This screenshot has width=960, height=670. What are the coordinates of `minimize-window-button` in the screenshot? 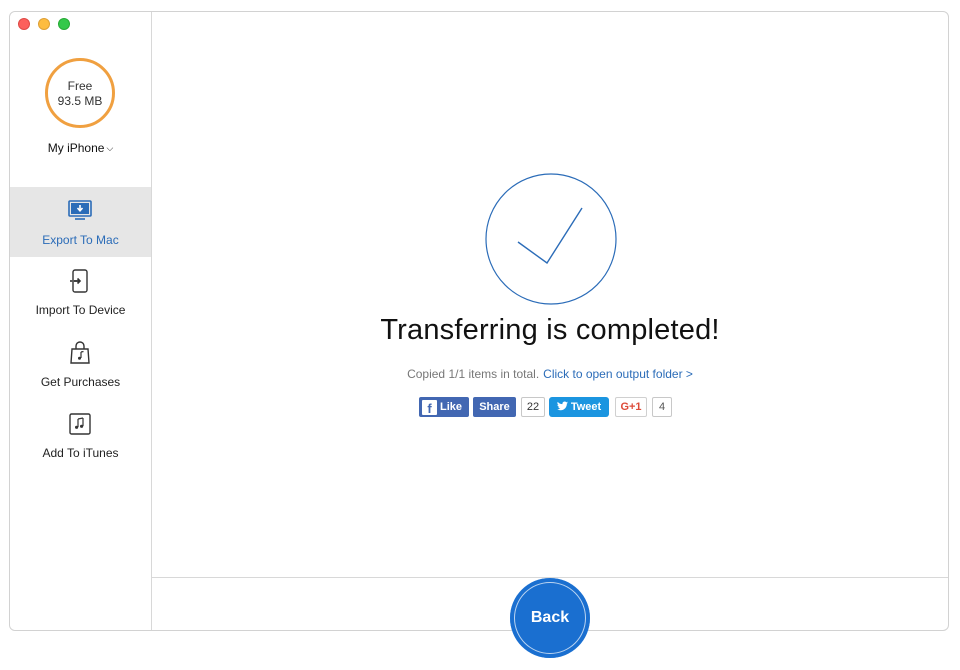 It's located at (44, 24).